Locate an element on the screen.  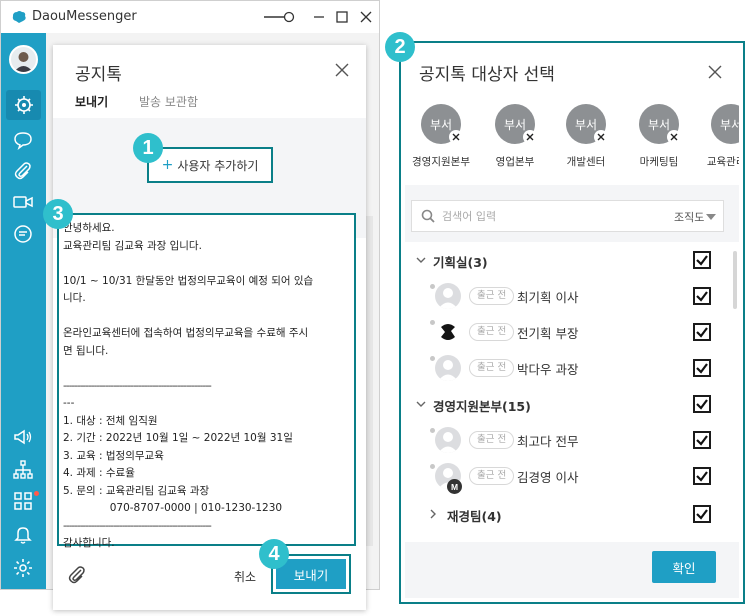
org-chart-select-label: 조직도 is located at coordinates (689, 217).